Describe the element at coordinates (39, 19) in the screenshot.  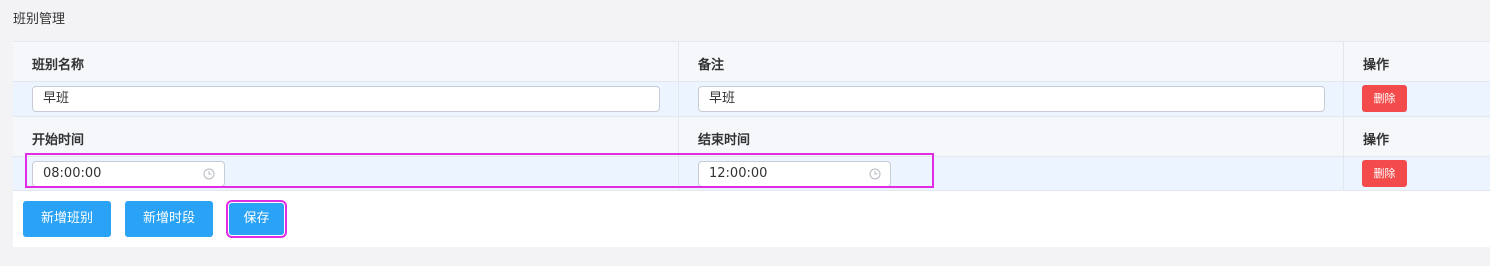
I see `page-title: 班别管理` at that location.